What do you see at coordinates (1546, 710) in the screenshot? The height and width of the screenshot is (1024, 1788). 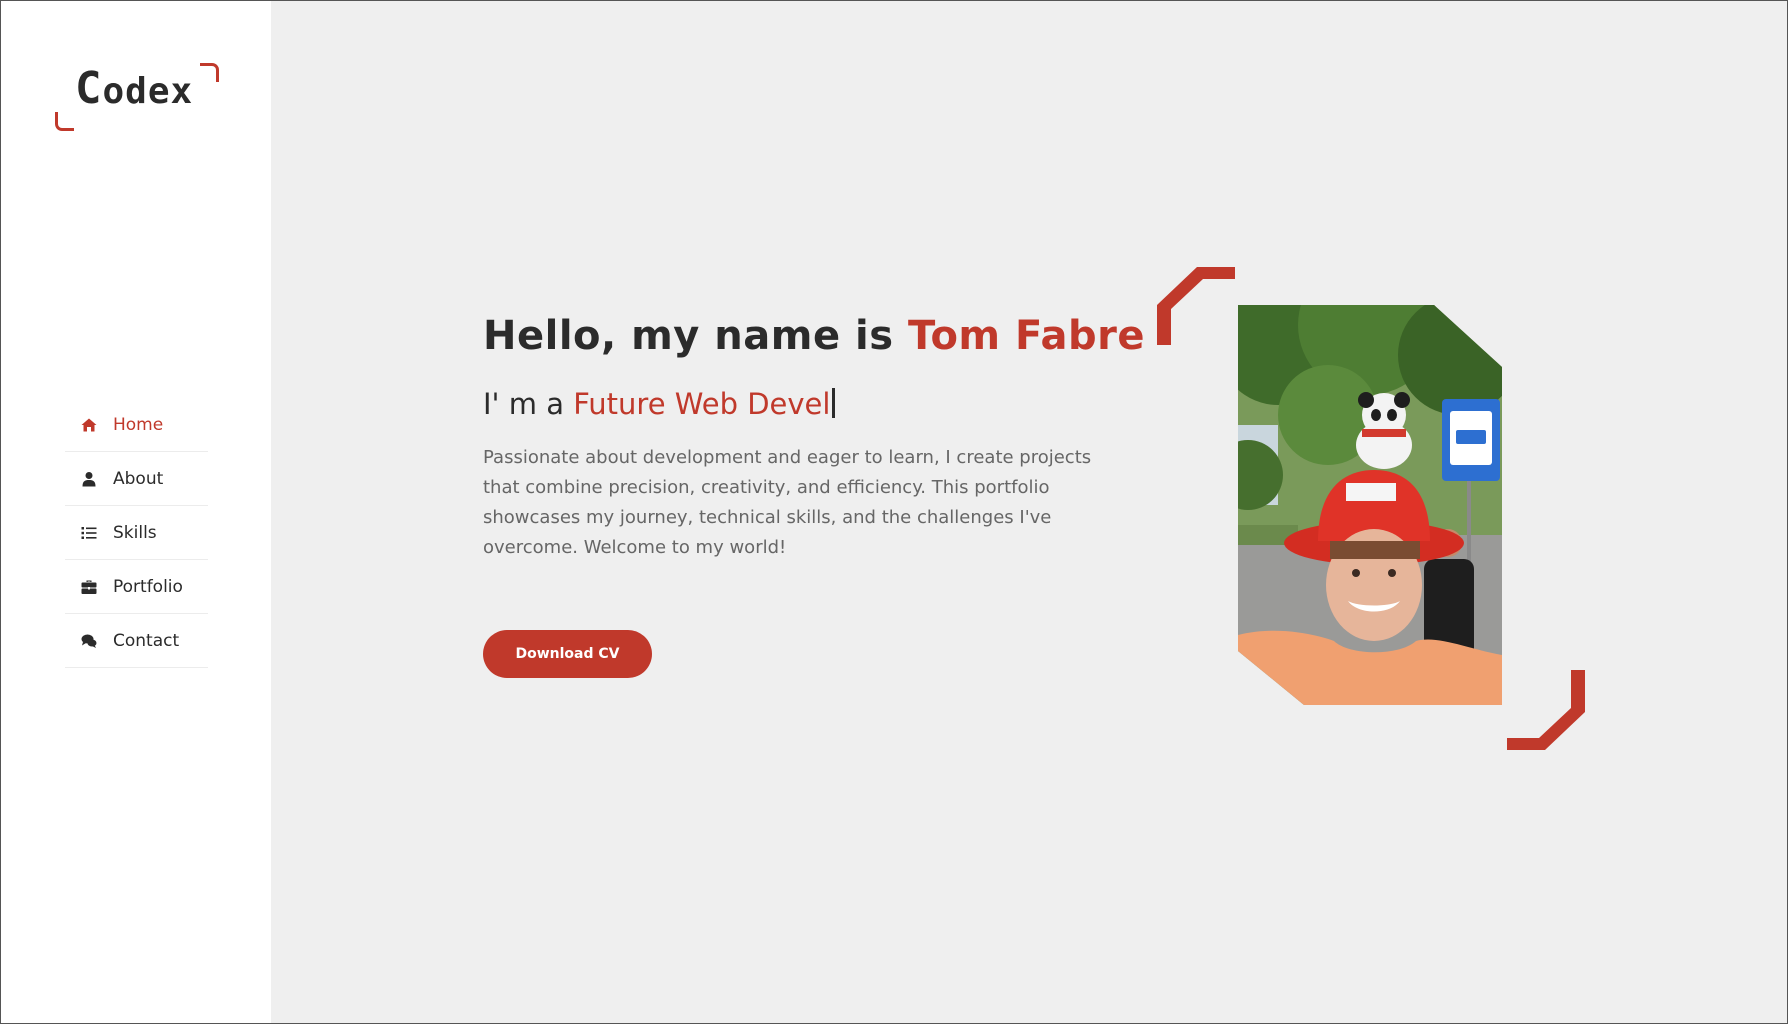 I see `bracket-bottom-right` at bounding box center [1546, 710].